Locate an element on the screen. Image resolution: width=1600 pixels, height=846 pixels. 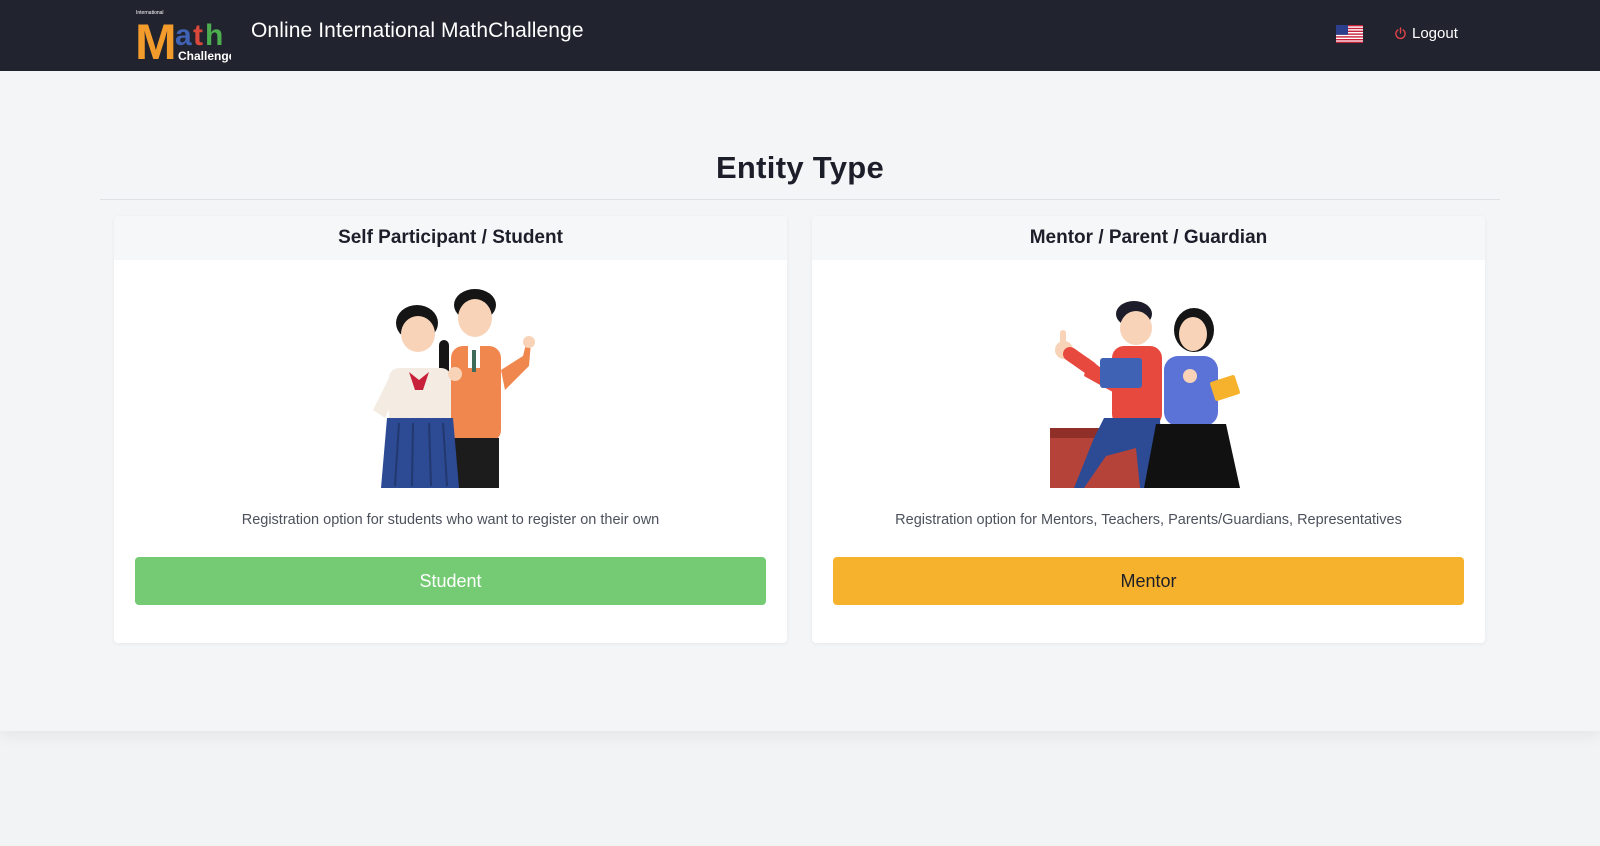
svg-text: h is located at coordinates (214, 35).